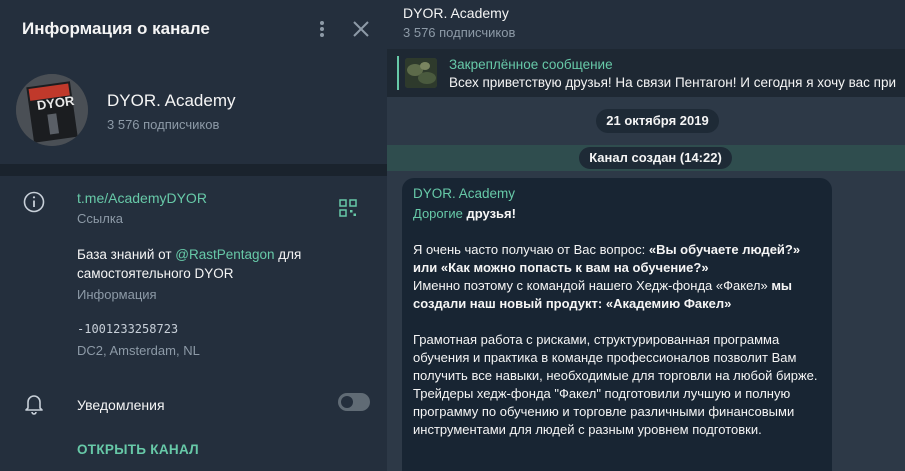 The height and width of the screenshot is (471, 905). What do you see at coordinates (348, 208) in the screenshot?
I see `qr-code-icon` at bounding box center [348, 208].